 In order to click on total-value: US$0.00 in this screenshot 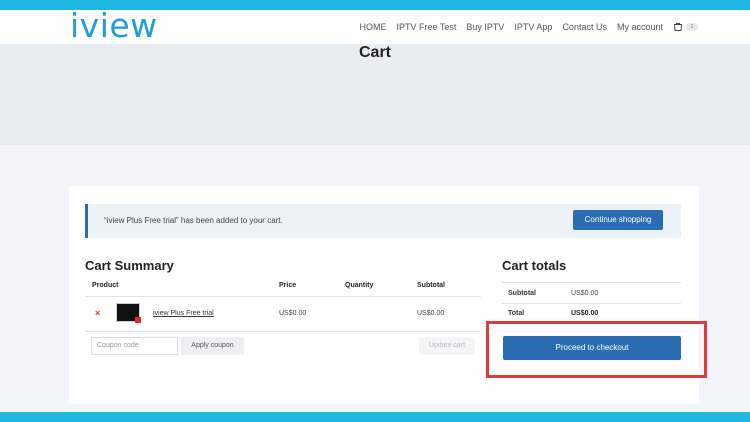, I will do `click(585, 313)`.